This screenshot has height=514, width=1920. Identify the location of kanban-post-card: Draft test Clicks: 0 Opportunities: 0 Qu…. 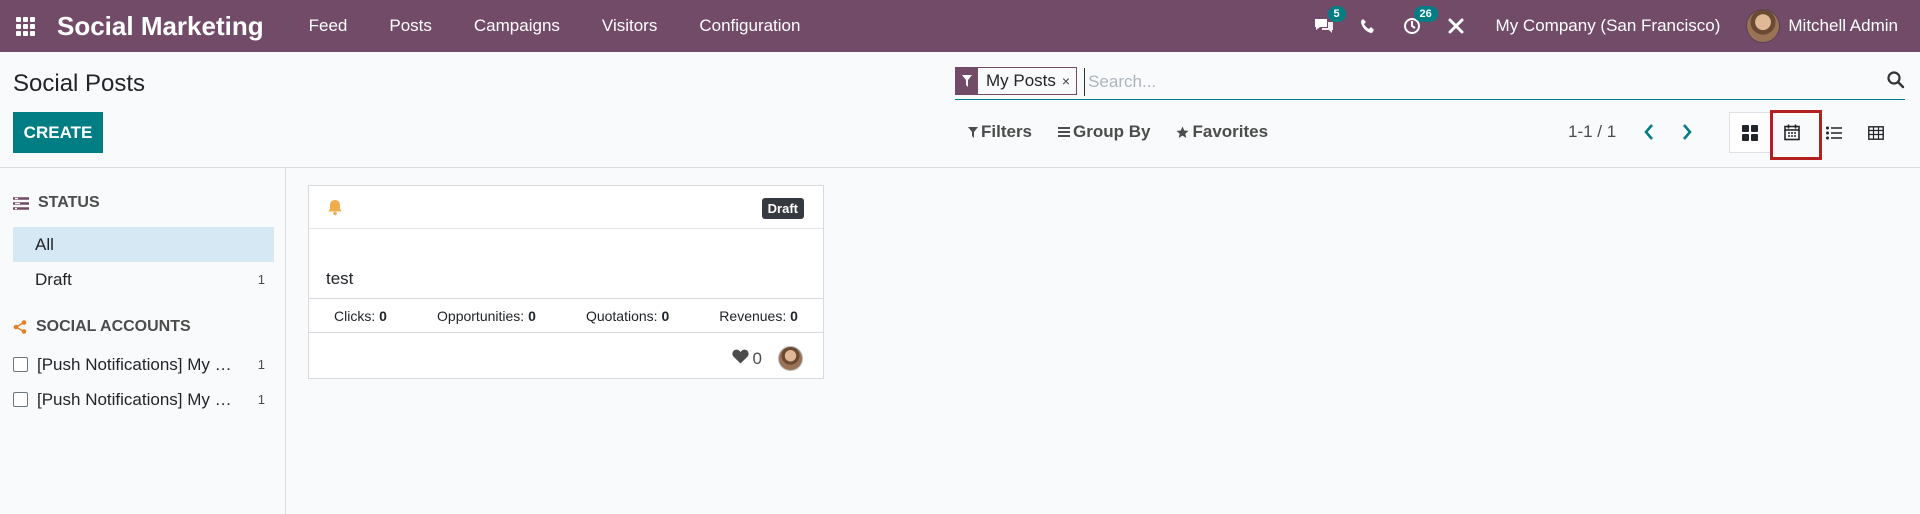
(566, 282).